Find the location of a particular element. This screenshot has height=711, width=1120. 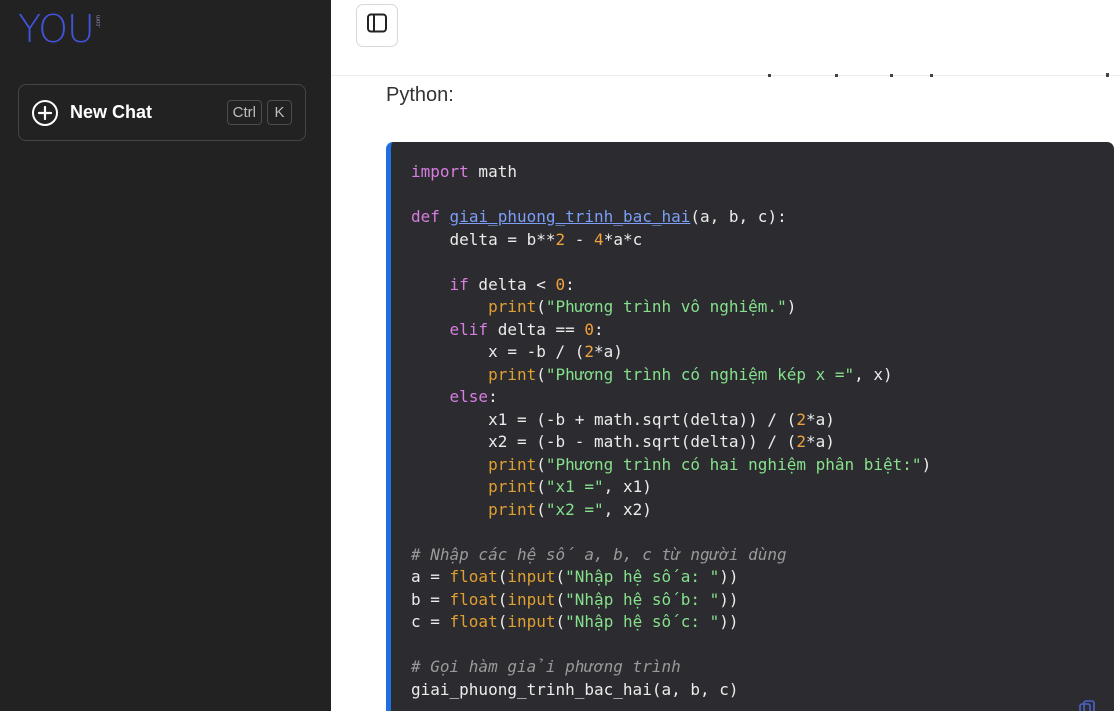

code-token: if is located at coordinates (459, 284).